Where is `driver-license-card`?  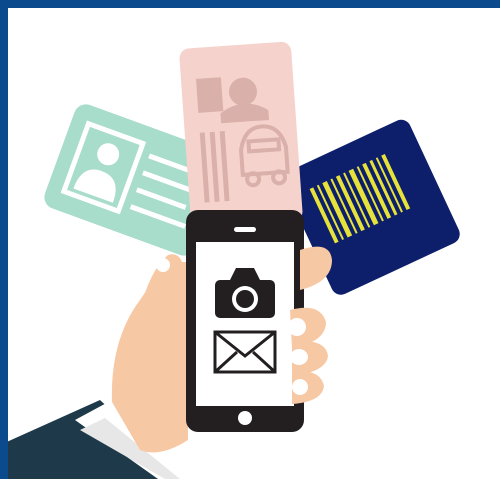
driver-license-card is located at coordinates (241, 134).